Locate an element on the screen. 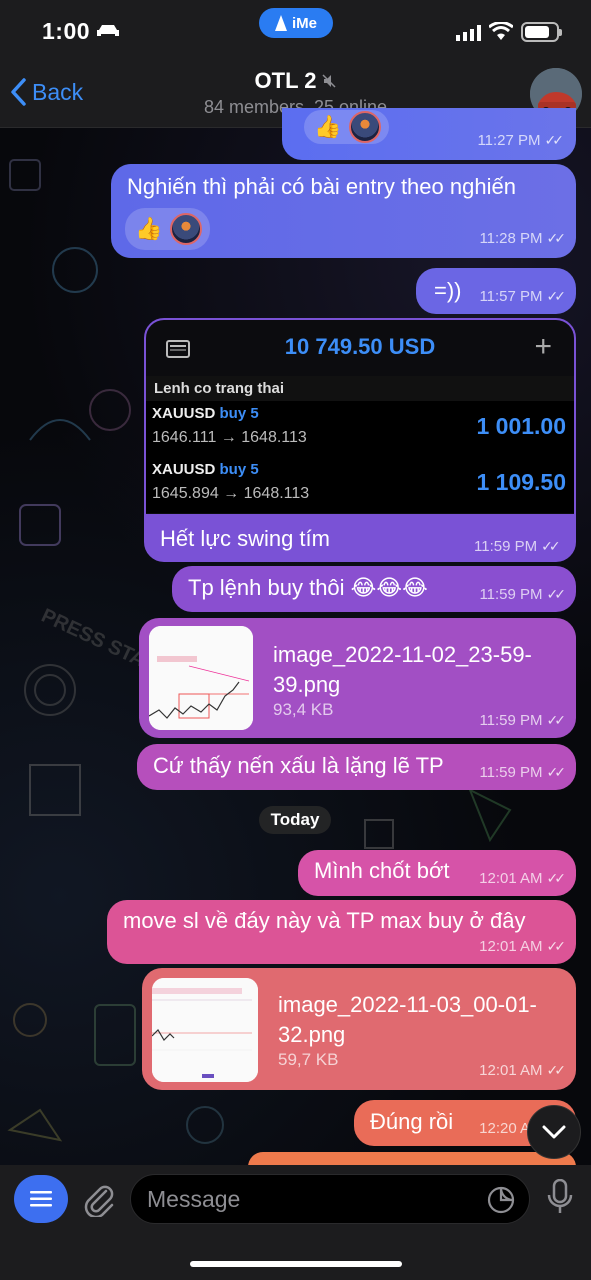  message-bubble: 👍 11:27 PM ✓✓ is located at coordinates (429, 134).